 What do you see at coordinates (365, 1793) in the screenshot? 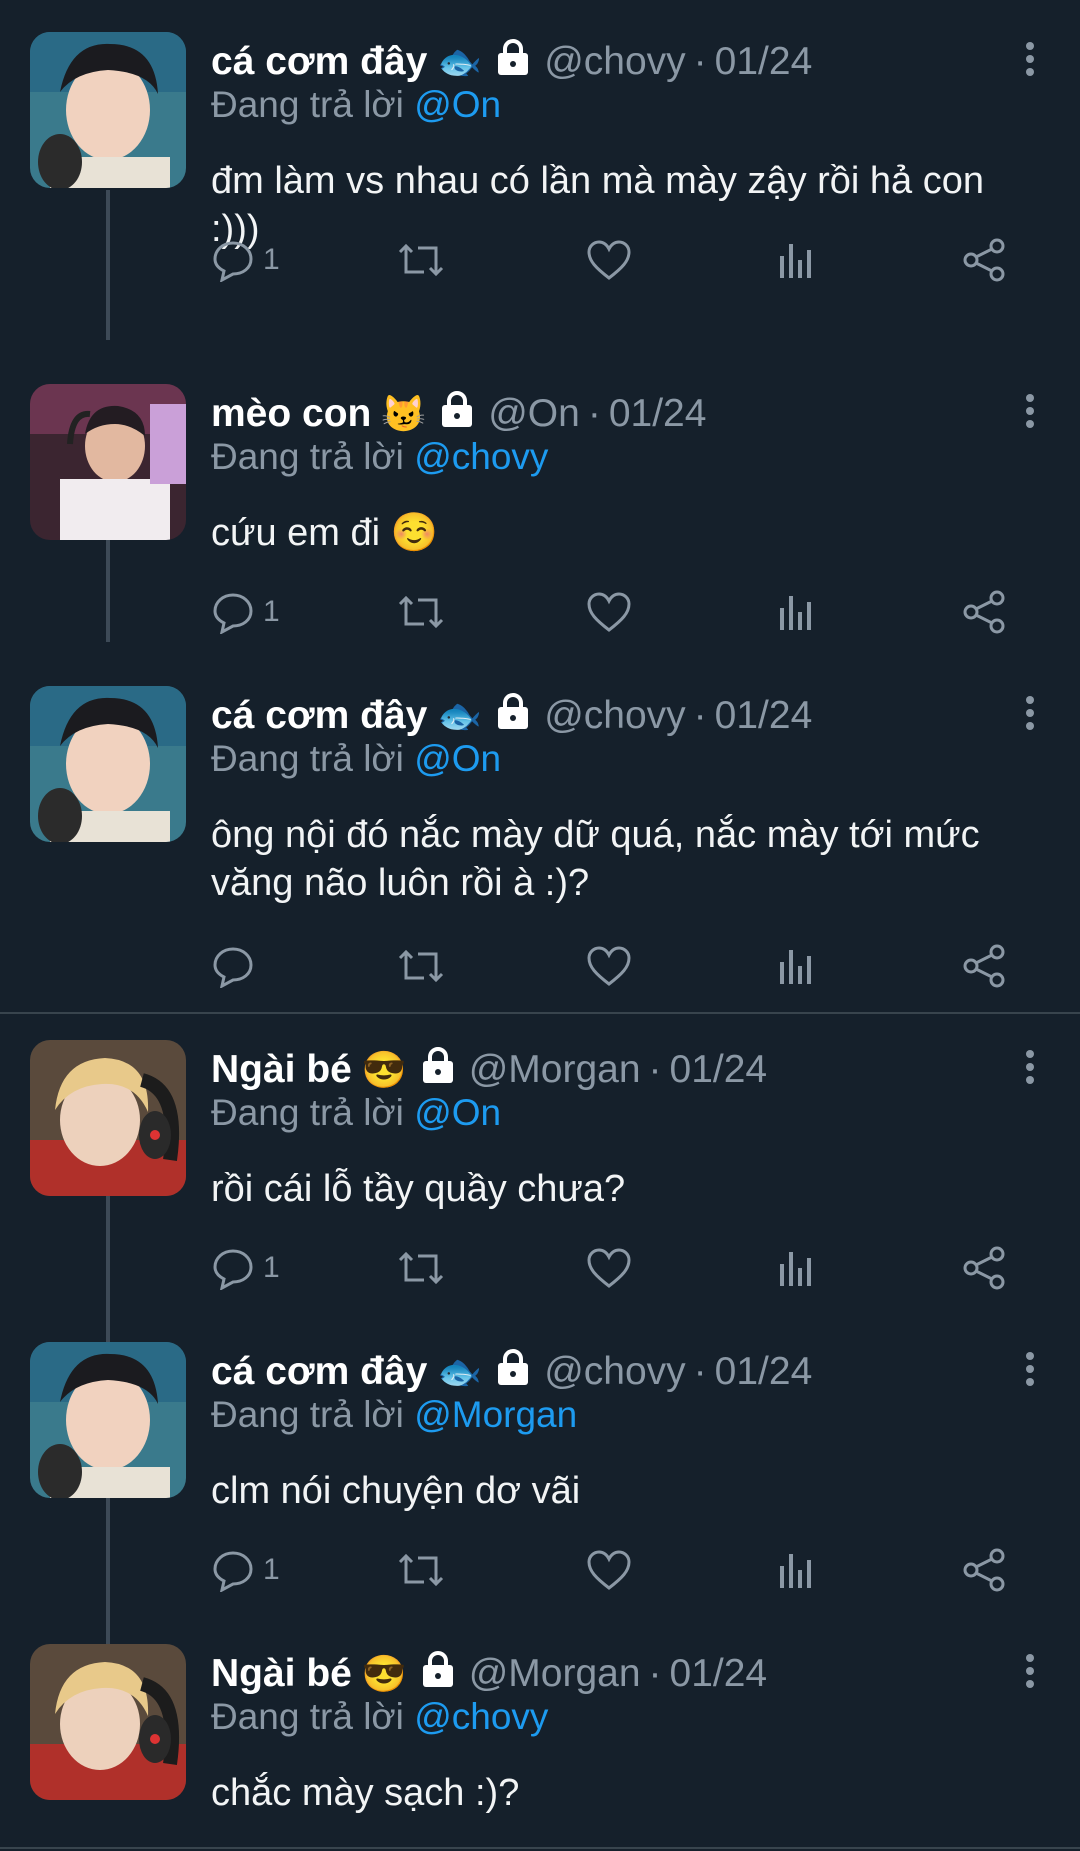
I see `tweet-text: chắc mày sạch :)?` at bounding box center [365, 1793].